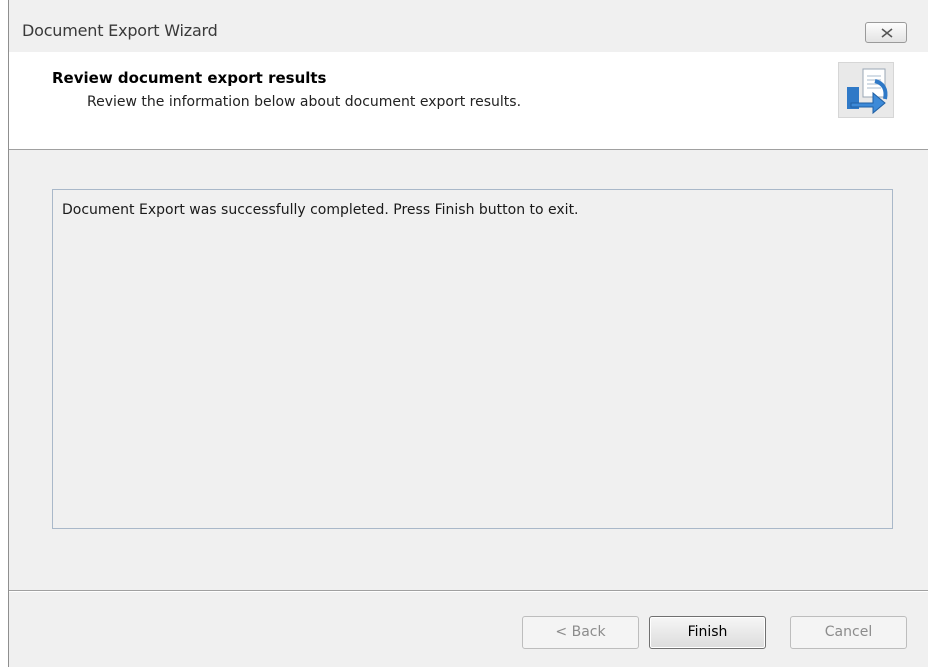 The width and height of the screenshot is (928, 667). What do you see at coordinates (580, 632) in the screenshot?
I see `back-button: < Back` at bounding box center [580, 632].